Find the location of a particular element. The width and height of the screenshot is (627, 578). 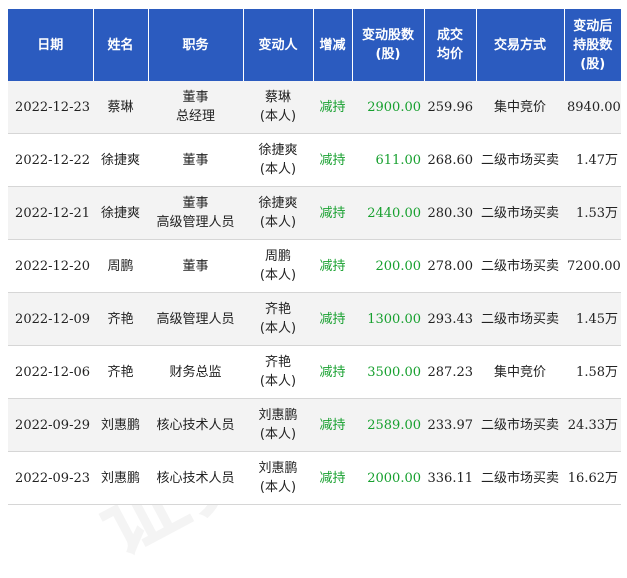

cell-price: 280.30 is located at coordinates (450, 213).